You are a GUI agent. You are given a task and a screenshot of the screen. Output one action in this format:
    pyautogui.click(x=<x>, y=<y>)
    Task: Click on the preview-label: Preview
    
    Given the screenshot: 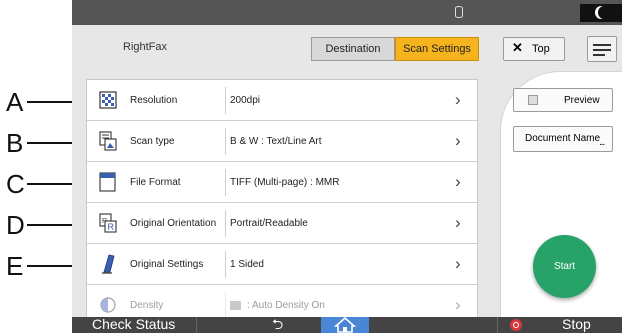 What is the action you would take?
    pyautogui.click(x=582, y=100)
    